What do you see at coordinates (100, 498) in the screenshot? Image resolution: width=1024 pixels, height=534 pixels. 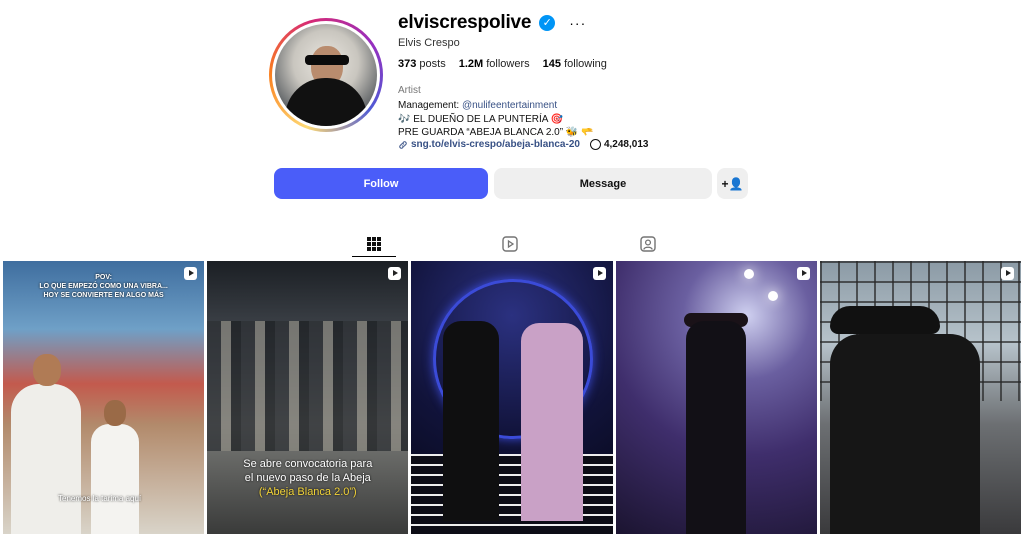 I see `post-subtitle: Tenemos la tarima aquí` at bounding box center [100, 498].